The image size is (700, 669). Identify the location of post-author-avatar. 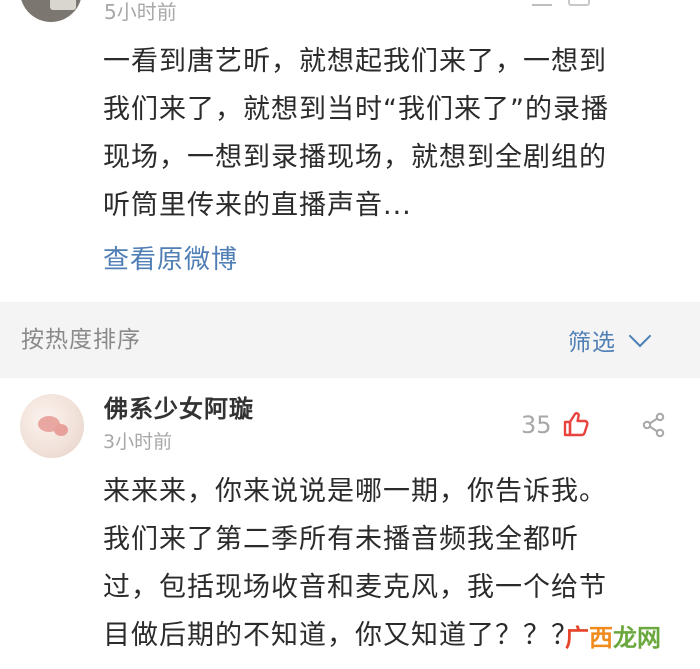
(51, 11).